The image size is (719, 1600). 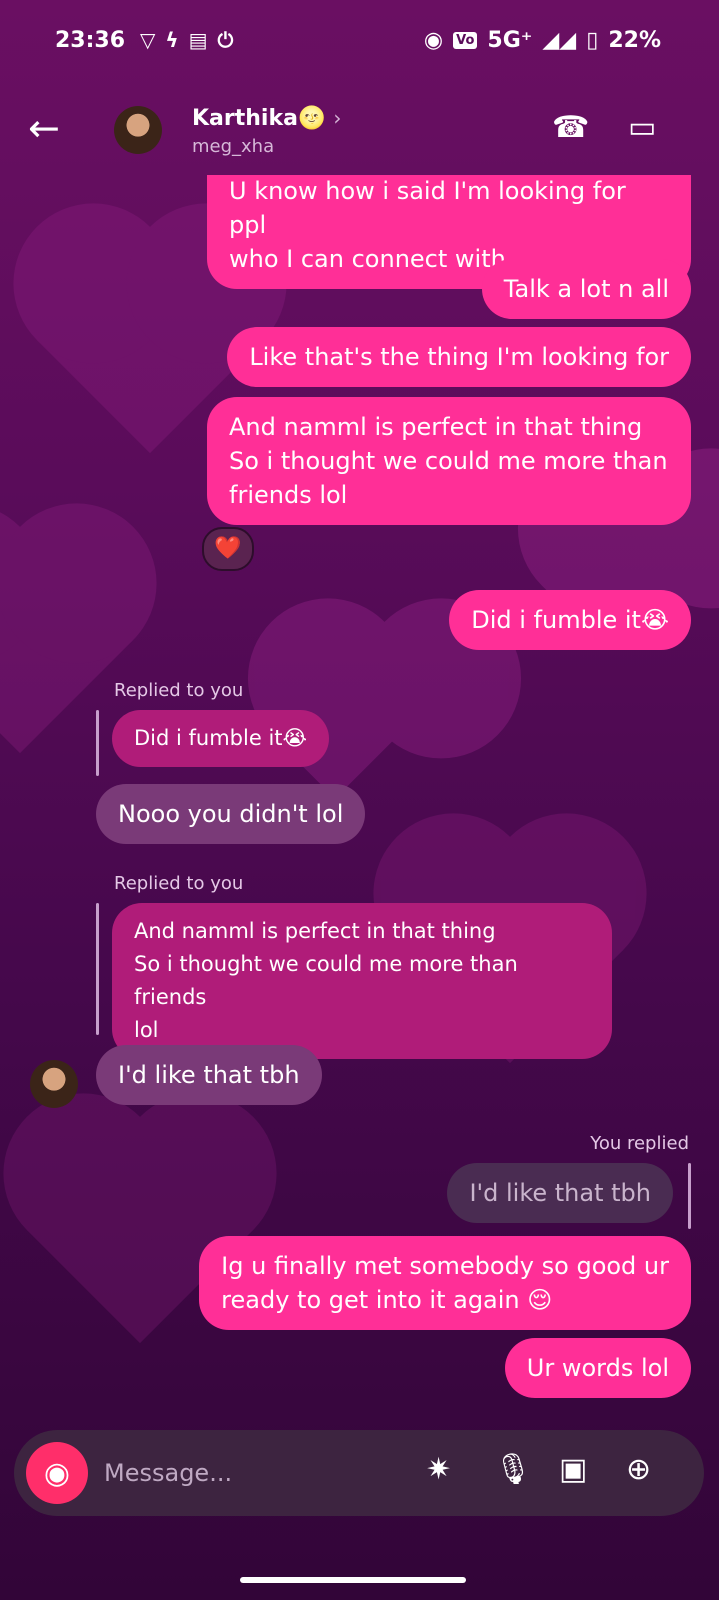 I want to click on calendar-icon: ▤, so click(x=203, y=40).